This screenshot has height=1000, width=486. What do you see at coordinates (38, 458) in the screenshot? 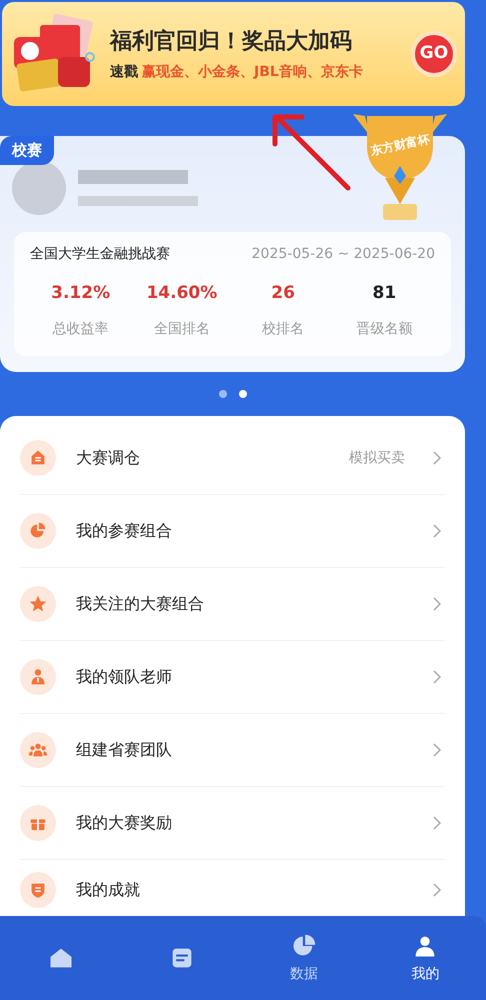
I see `house-icon` at bounding box center [38, 458].